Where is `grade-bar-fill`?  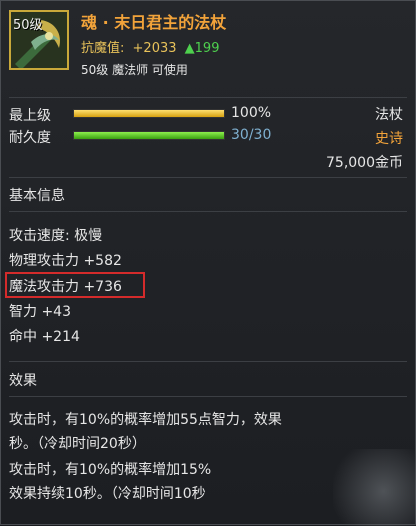 grade-bar-fill is located at coordinates (149, 113).